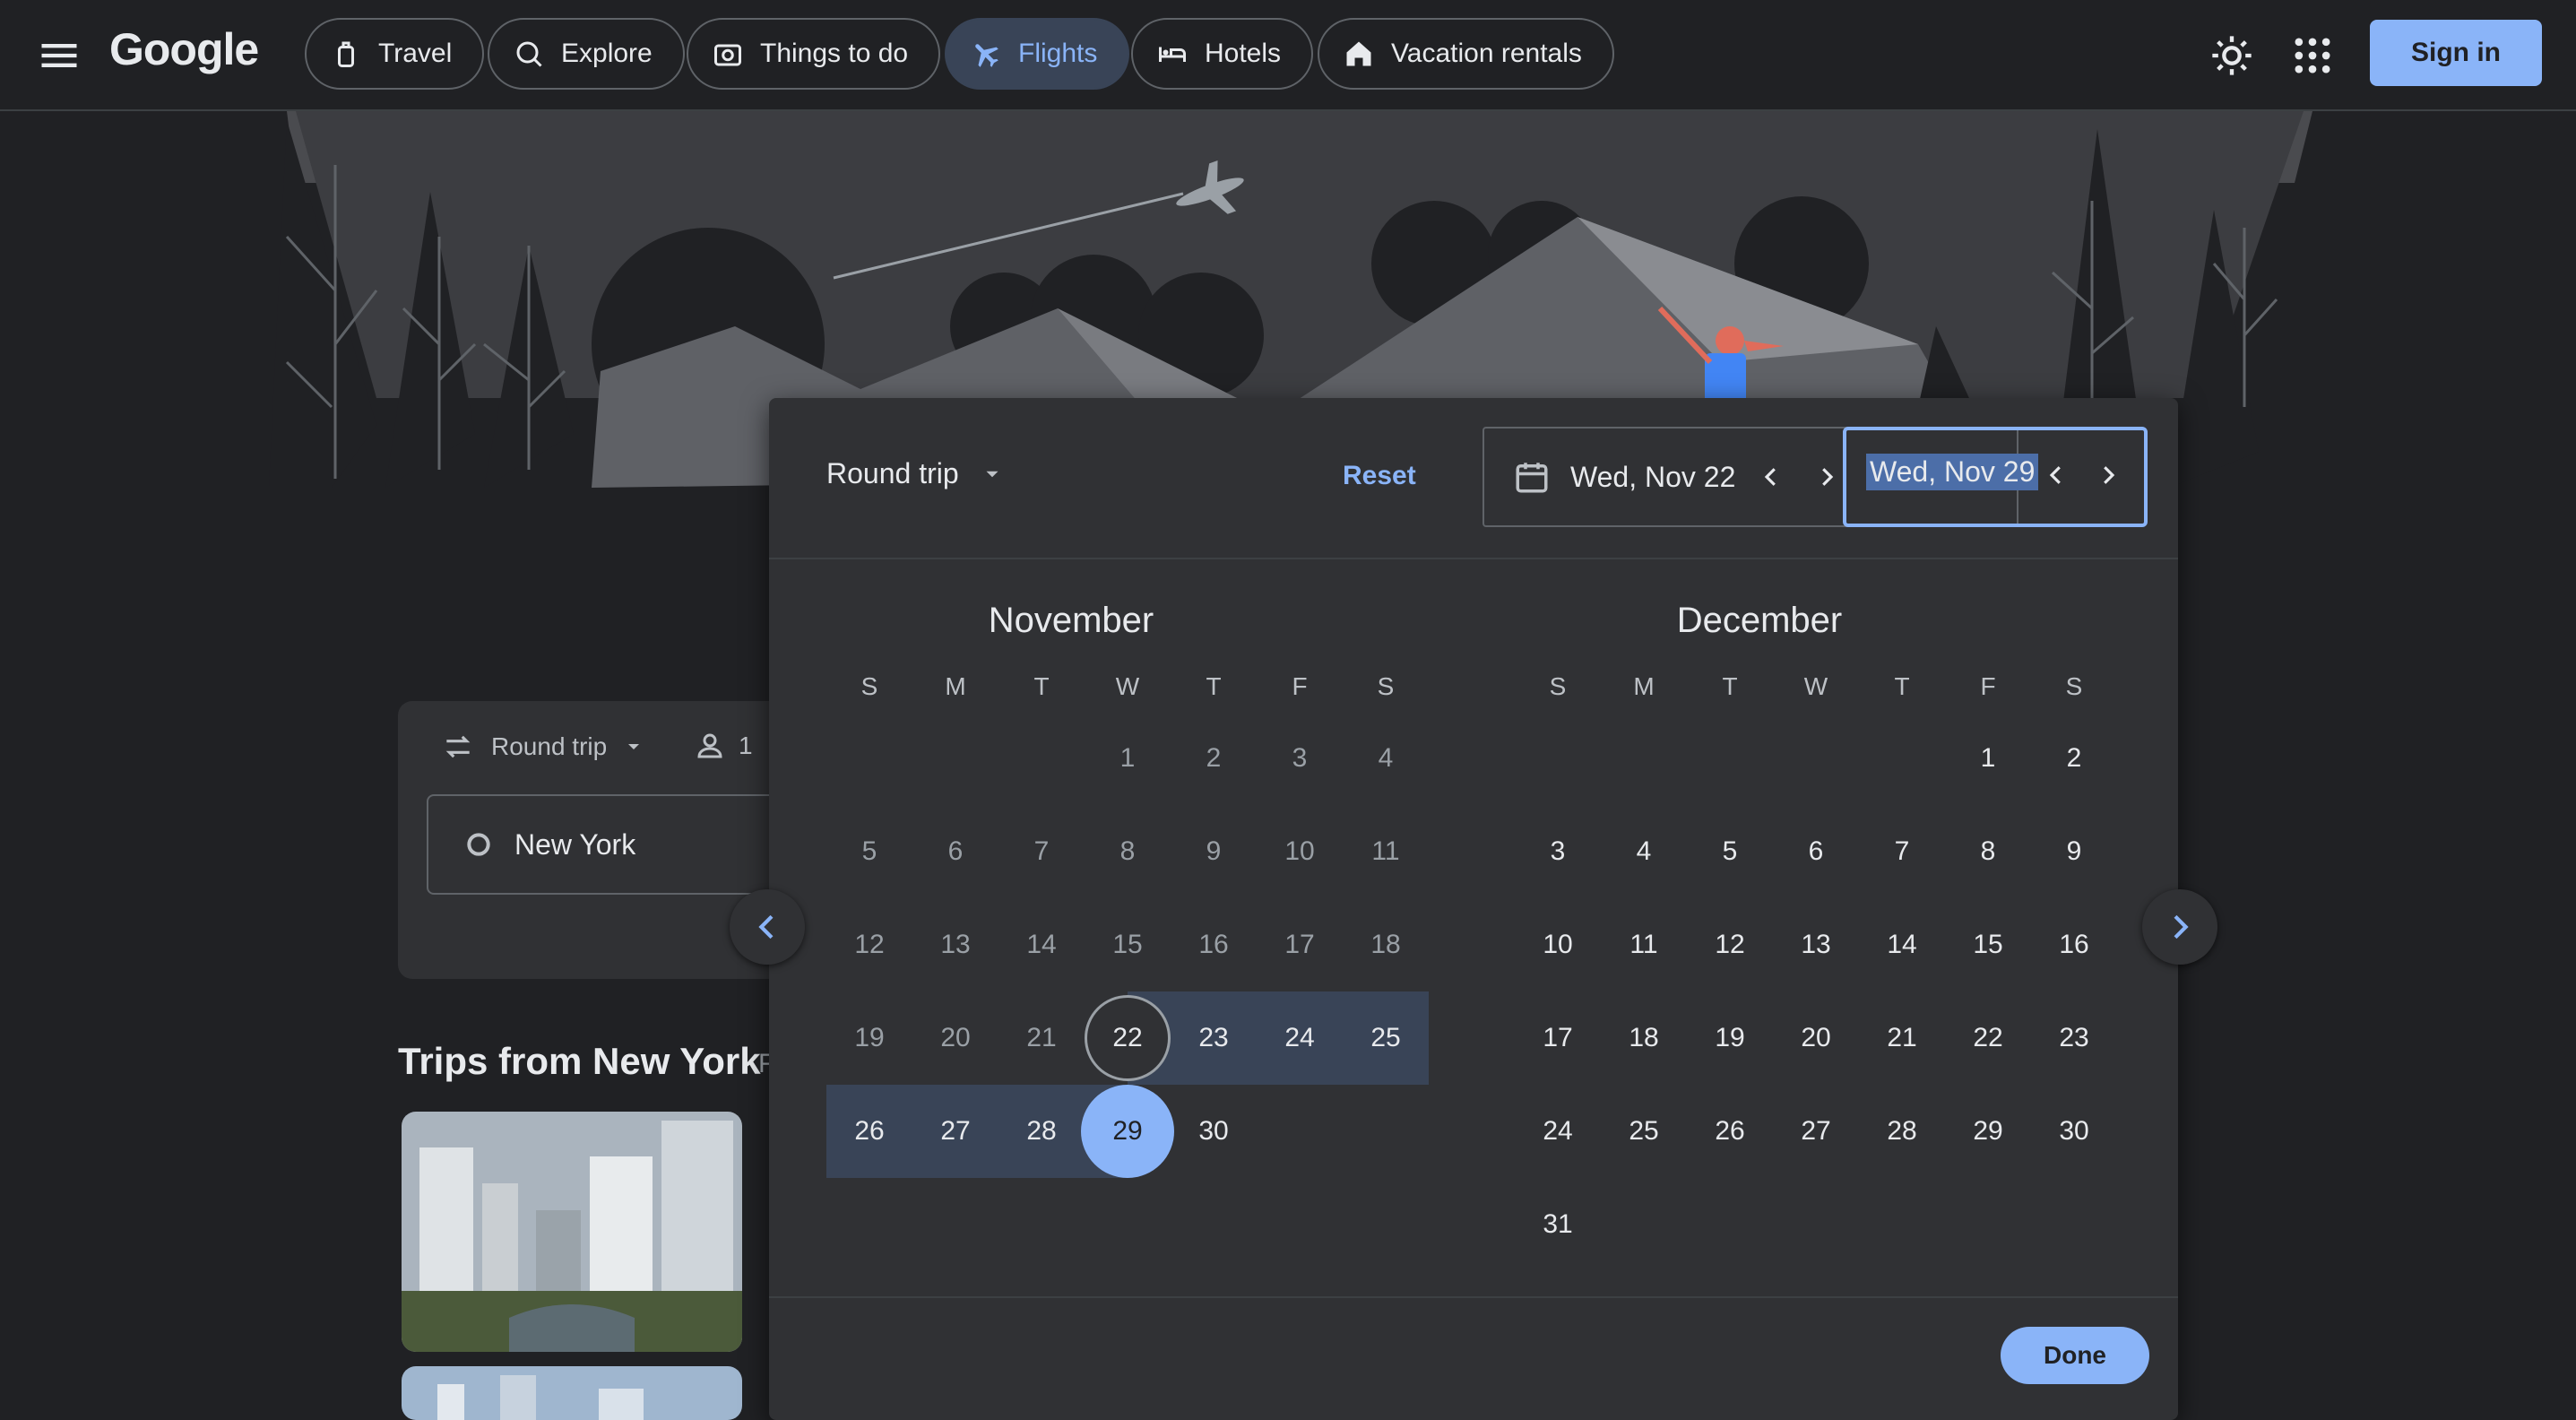 This screenshot has height=1420, width=2576. Describe the element at coordinates (1214, 686) in the screenshot. I see `weekday-label: T` at that location.